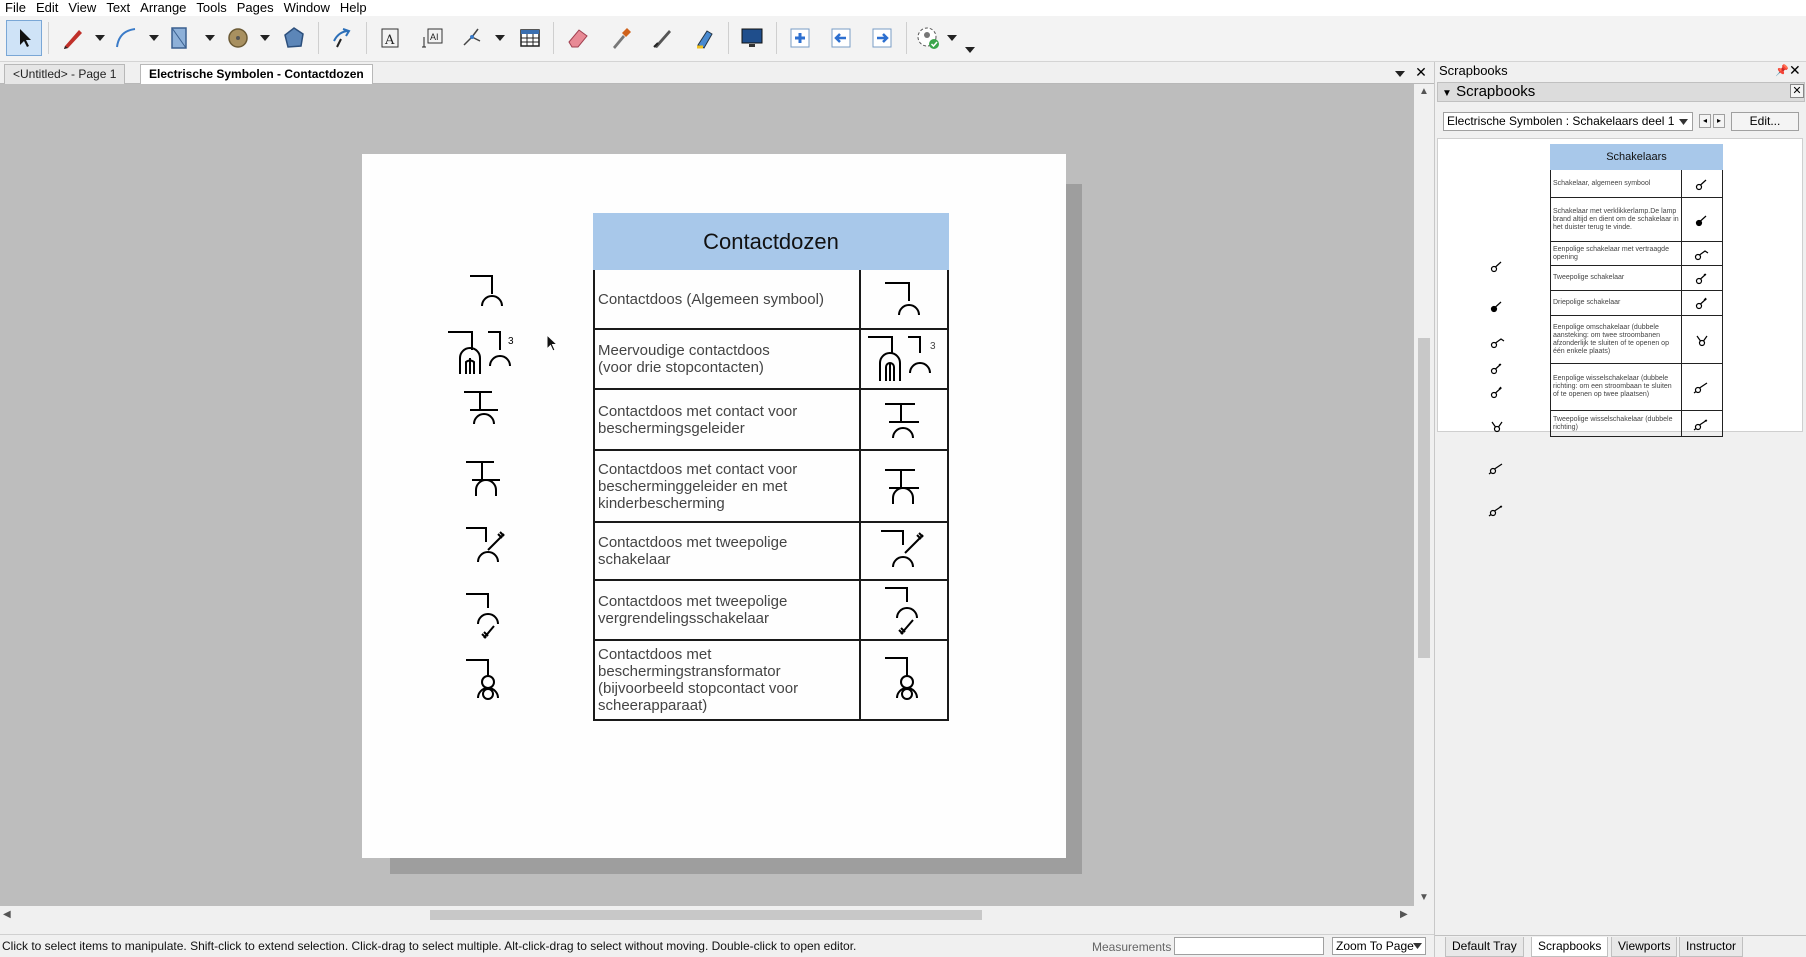 The image size is (1806, 957). What do you see at coordinates (1644, 947) in the screenshot?
I see `tab-viewports: Viewports` at bounding box center [1644, 947].